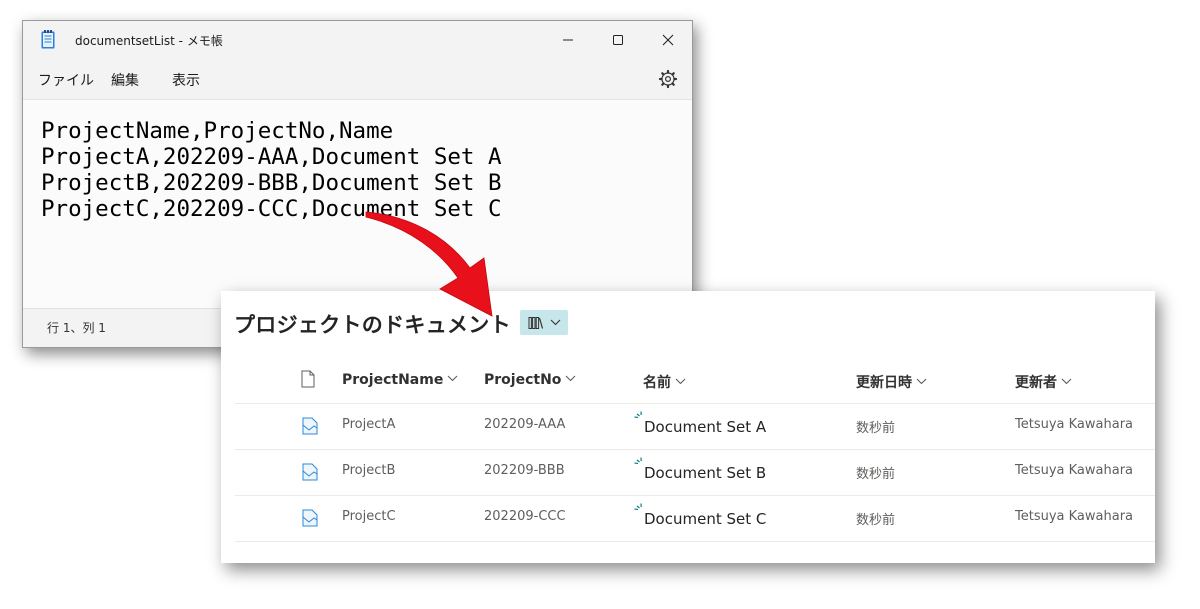 This screenshot has width=1200, height=609. What do you see at coordinates (535, 322) in the screenshot?
I see `library-icon` at bounding box center [535, 322].